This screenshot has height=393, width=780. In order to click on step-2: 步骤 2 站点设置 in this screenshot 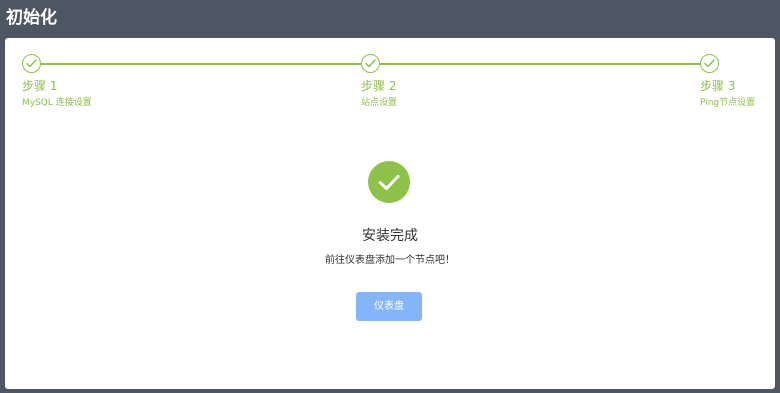, I will do `click(379, 81)`.